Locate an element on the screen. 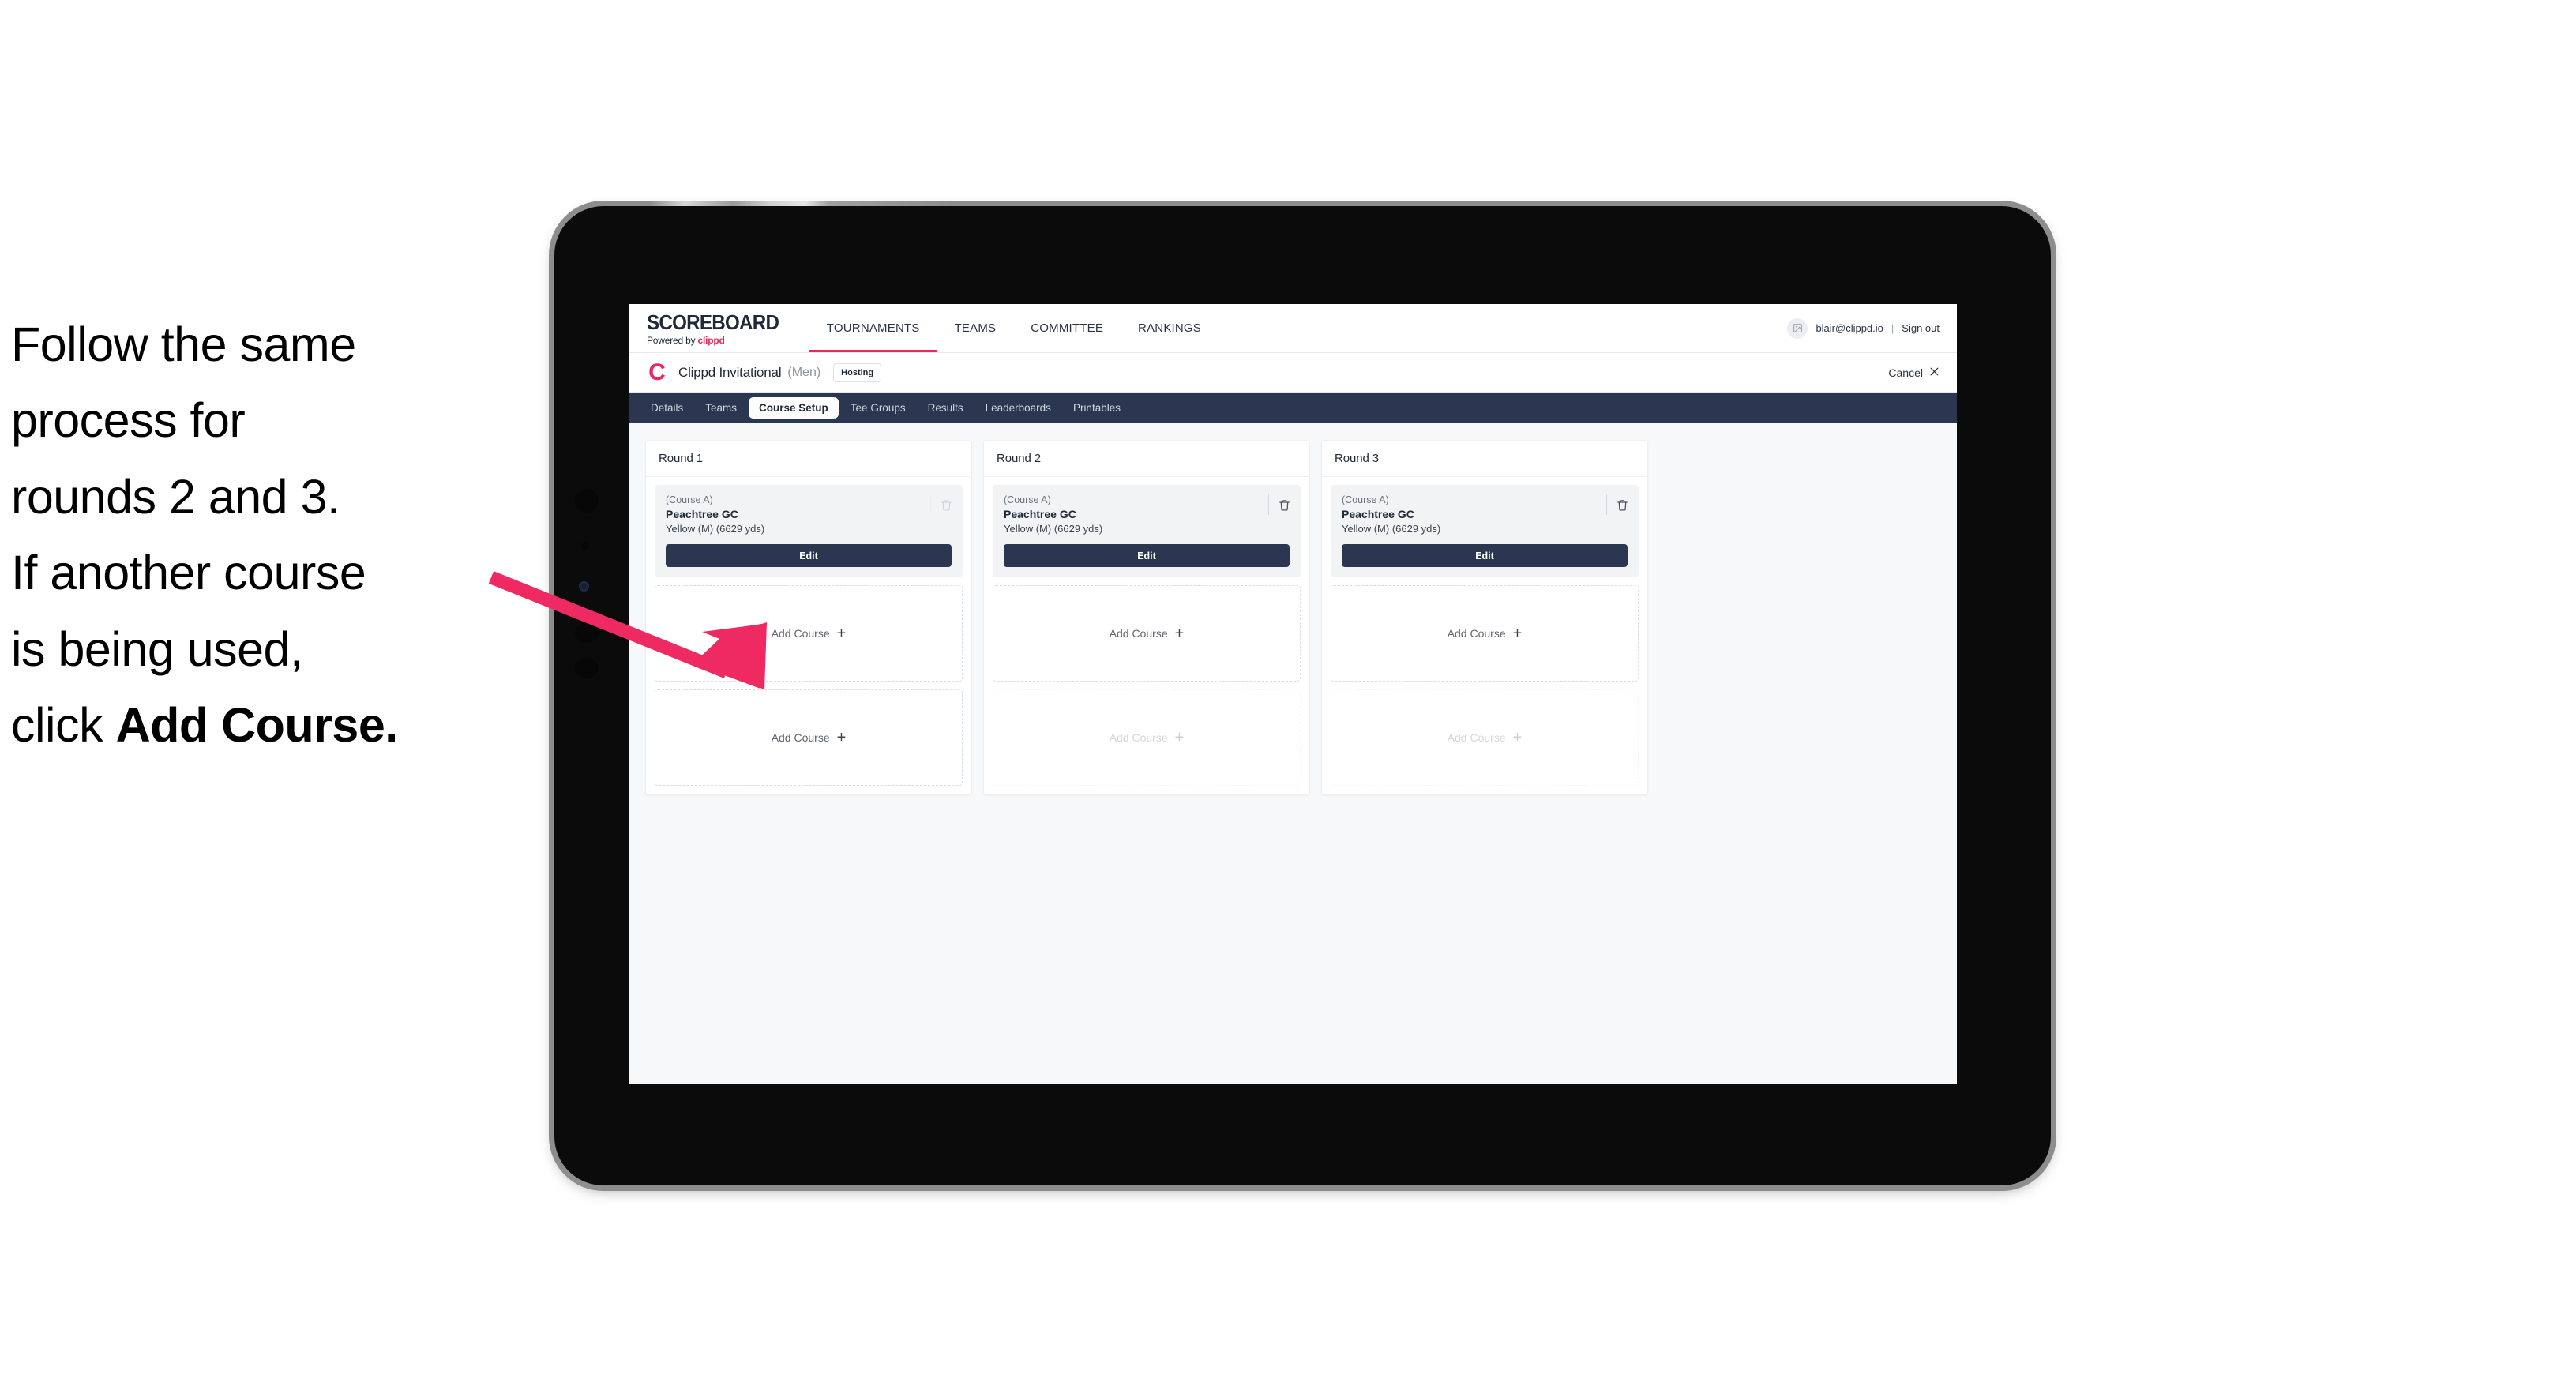  caption-line-6-bold: Add Course. is located at coordinates (257, 724).